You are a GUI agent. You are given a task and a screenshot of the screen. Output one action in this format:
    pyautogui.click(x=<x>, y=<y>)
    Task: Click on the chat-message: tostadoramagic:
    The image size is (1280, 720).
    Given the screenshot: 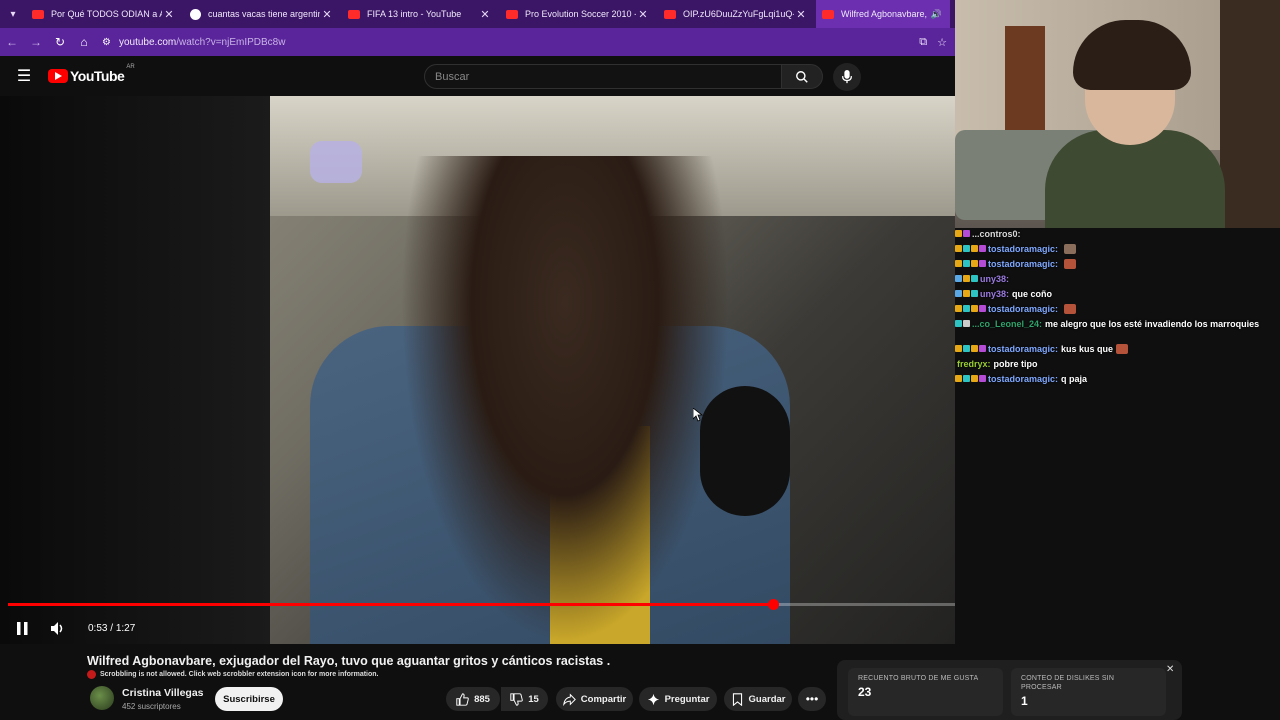 What is the action you would take?
    pyautogui.click(x=1117, y=308)
    